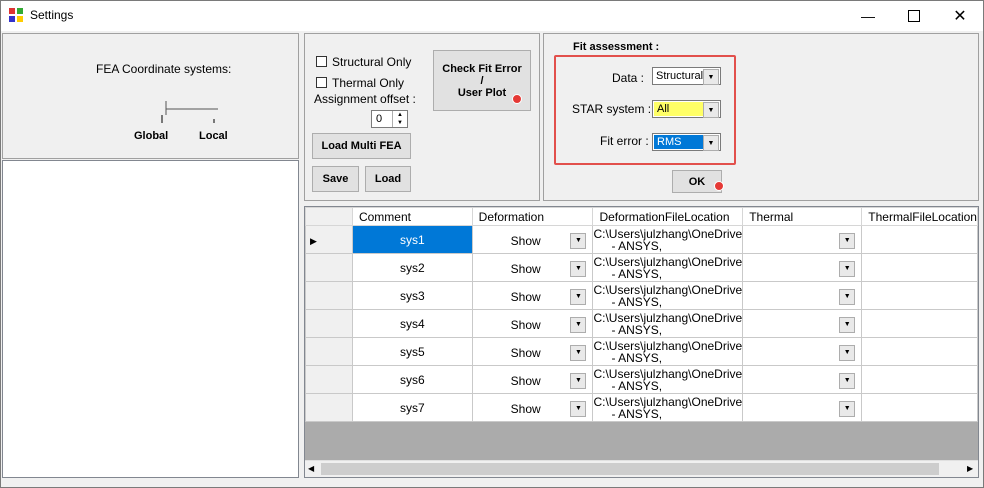 This screenshot has height=488, width=984. Describe the element at coordinates (389, 119) in the screenshot. I see `assignment-offset-stepper: 0 ▲ ▼` at that location.